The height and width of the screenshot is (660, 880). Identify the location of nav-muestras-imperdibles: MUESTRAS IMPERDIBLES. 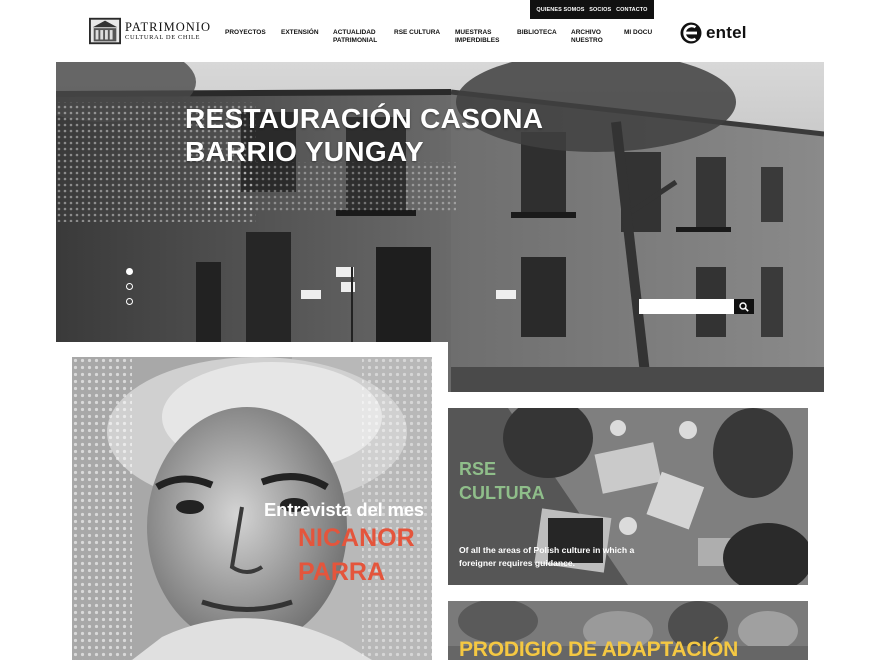
(477, 37).